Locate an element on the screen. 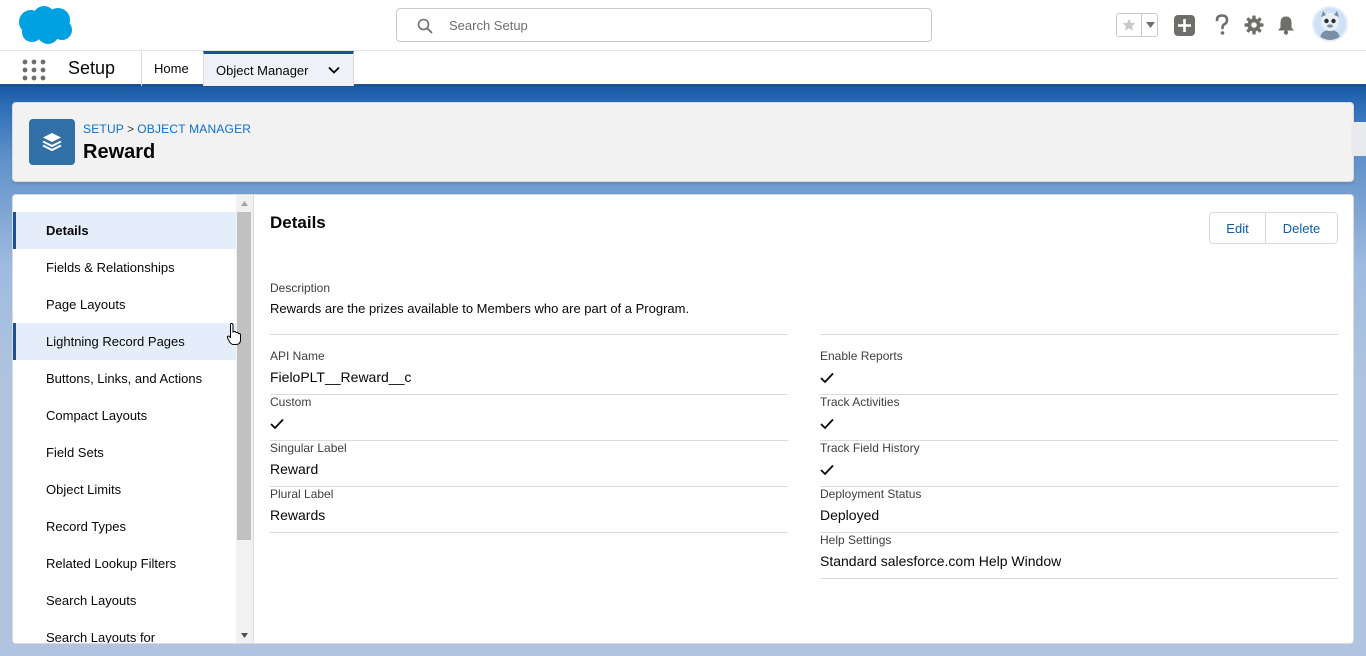 The image size is (1366, 656). sidebar-scrollbar is located at coordinates (244, 419).